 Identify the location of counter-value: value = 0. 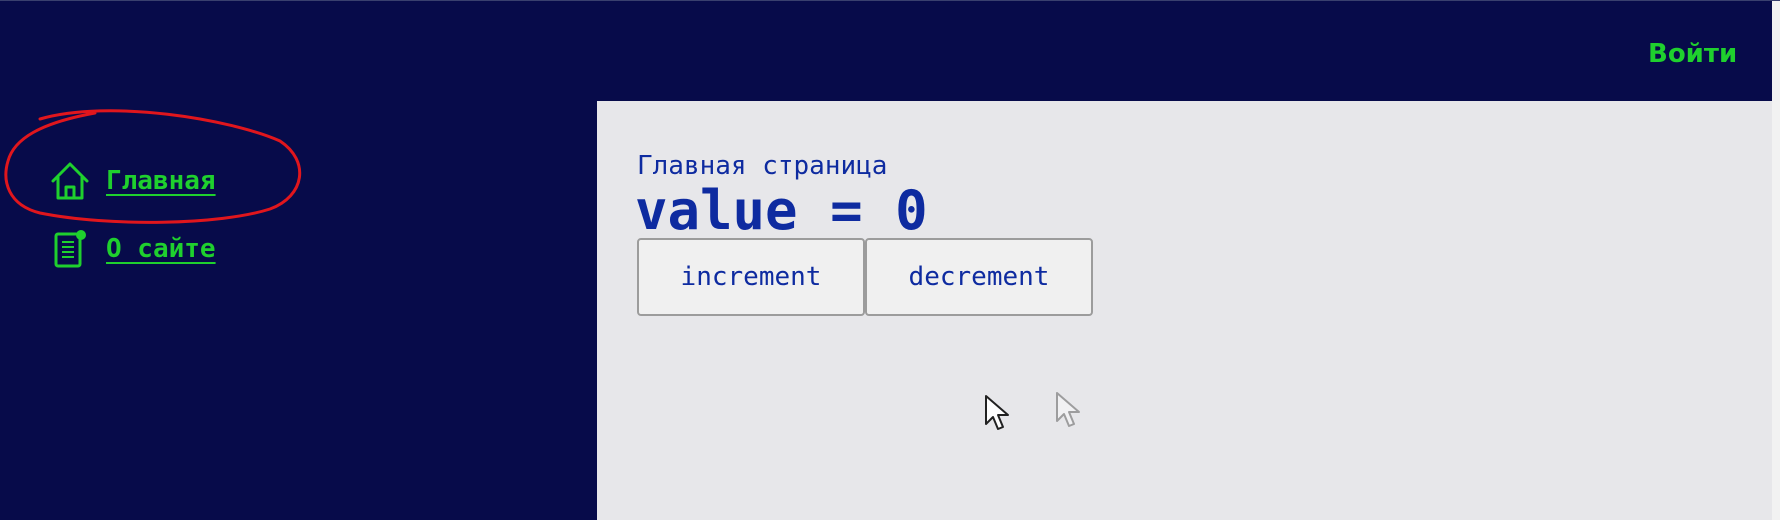
(781, 210).